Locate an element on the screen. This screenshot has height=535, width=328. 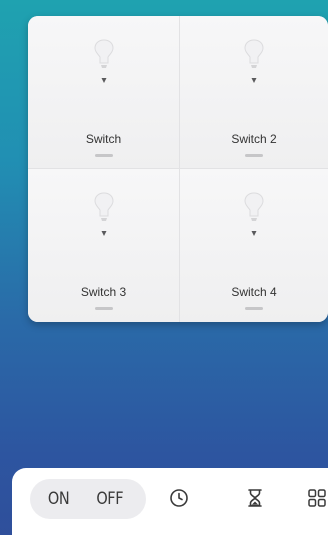
bottom-toolbar: ON OFF is located at coordinates (170, 501).